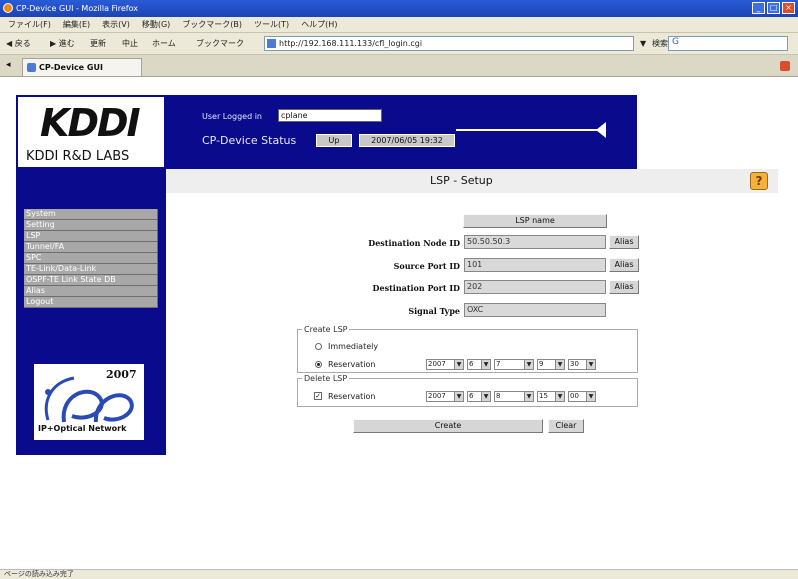 The width and height of the screenshot is (798, 579). I want to click on bookmarks-button: ブックマーク, so click(220, 44).